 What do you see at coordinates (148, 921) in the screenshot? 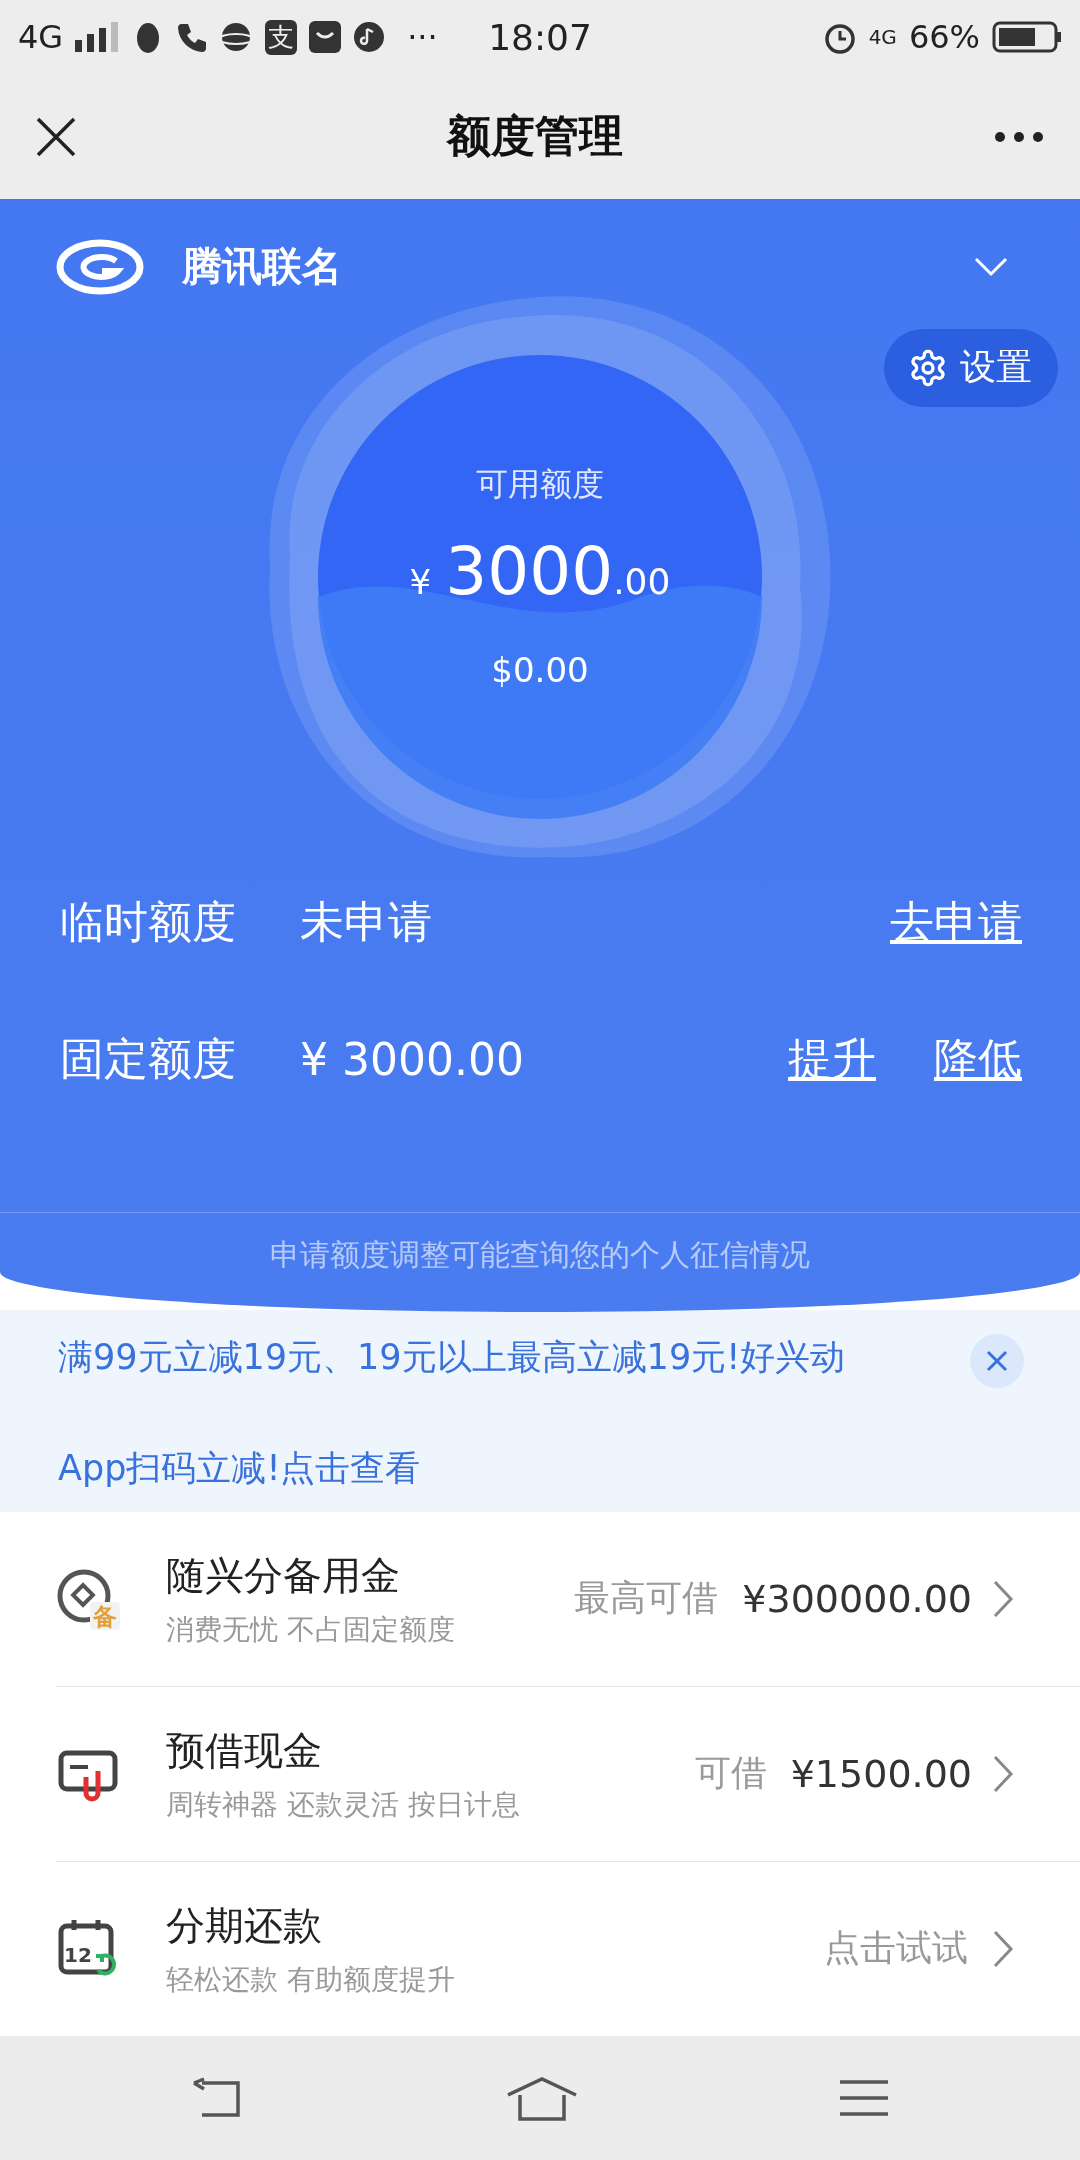
I see `limit-label: 临时额度` at bounding box center [148, 921].